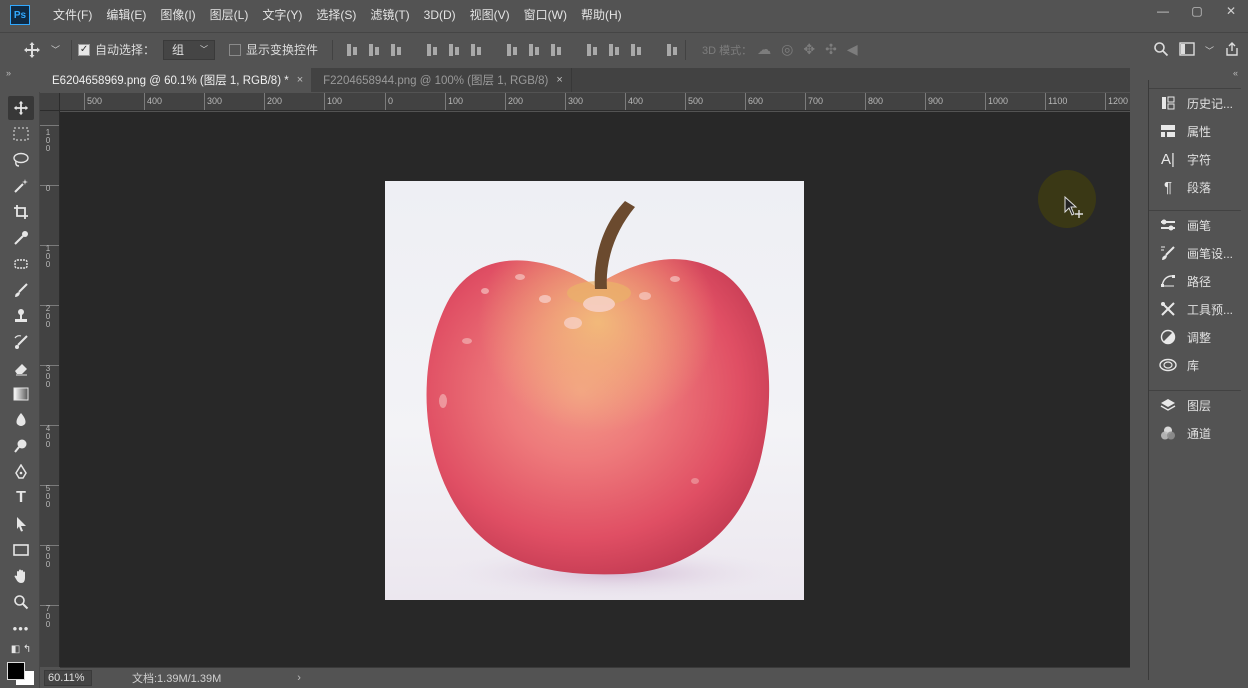 The width and height of the screenshot is (1248, 688). I want to click on panel-libraries: 库, so click(1195, 365).